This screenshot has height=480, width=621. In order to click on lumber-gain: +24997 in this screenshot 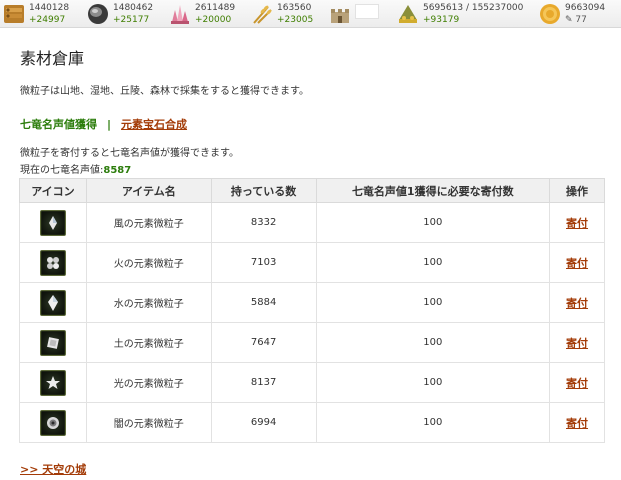, I will do `click(47, 20)`.